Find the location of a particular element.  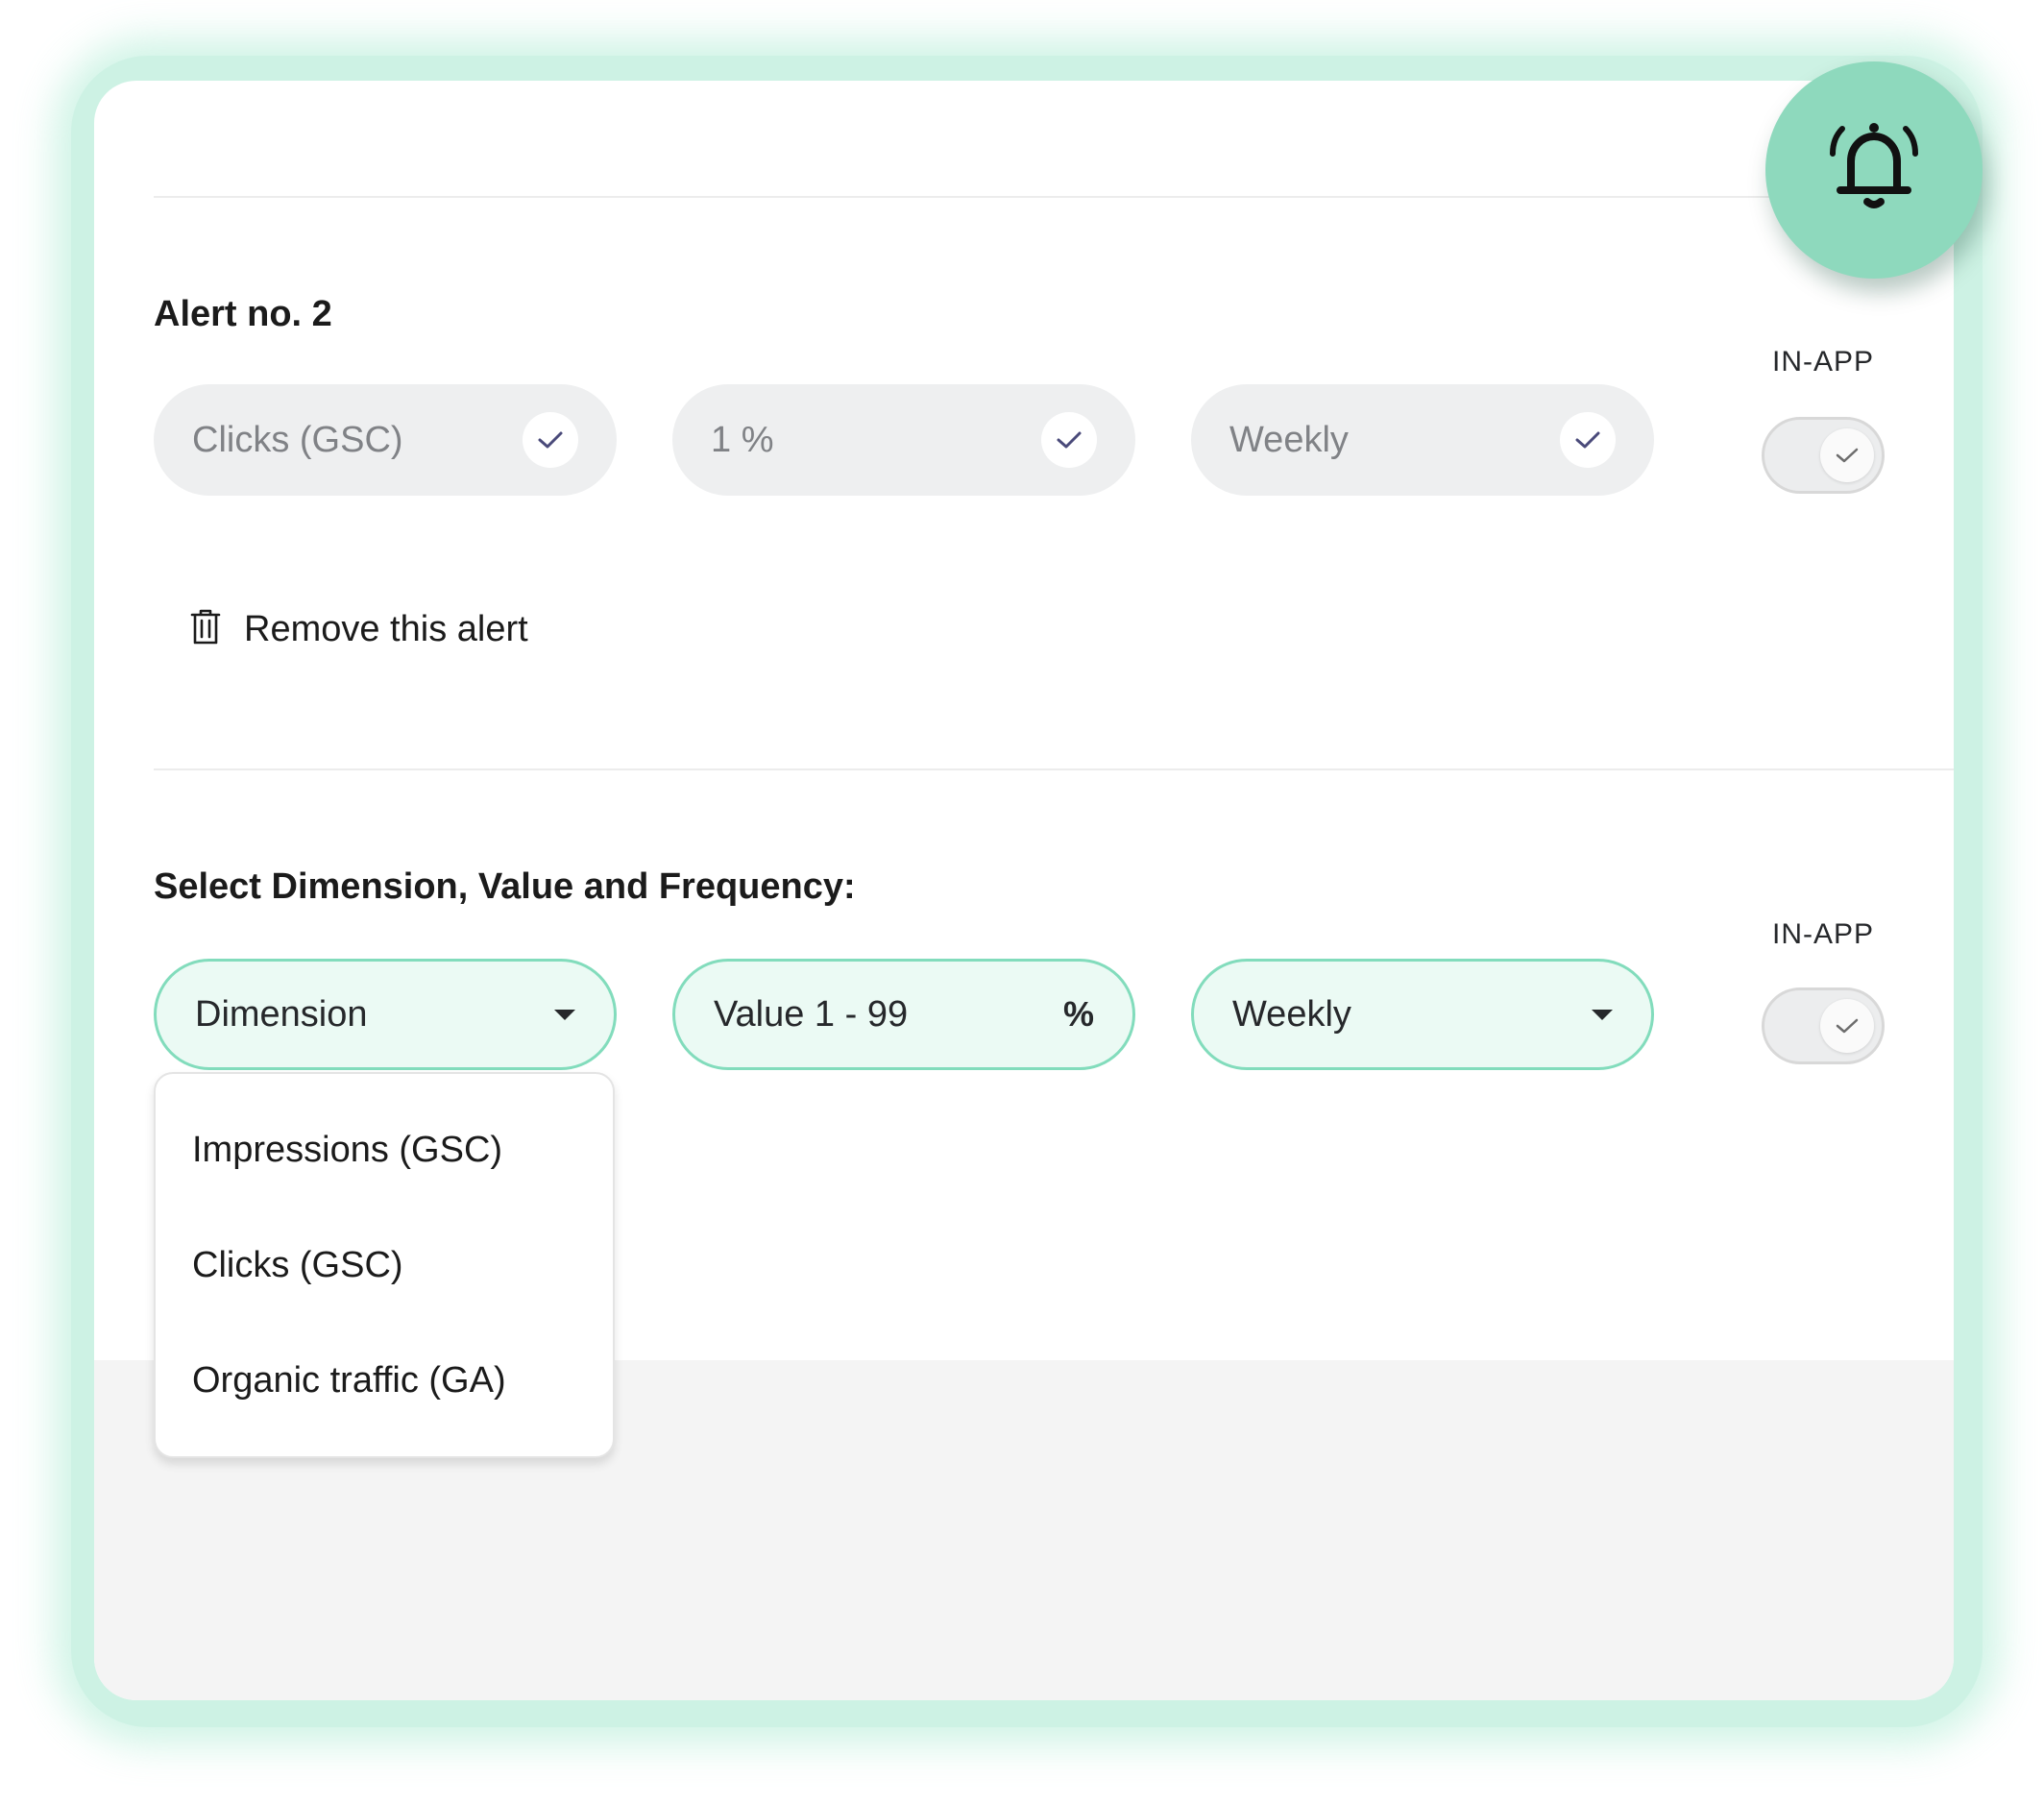

percent-unit: % is located at coordinates (1078, 1014).